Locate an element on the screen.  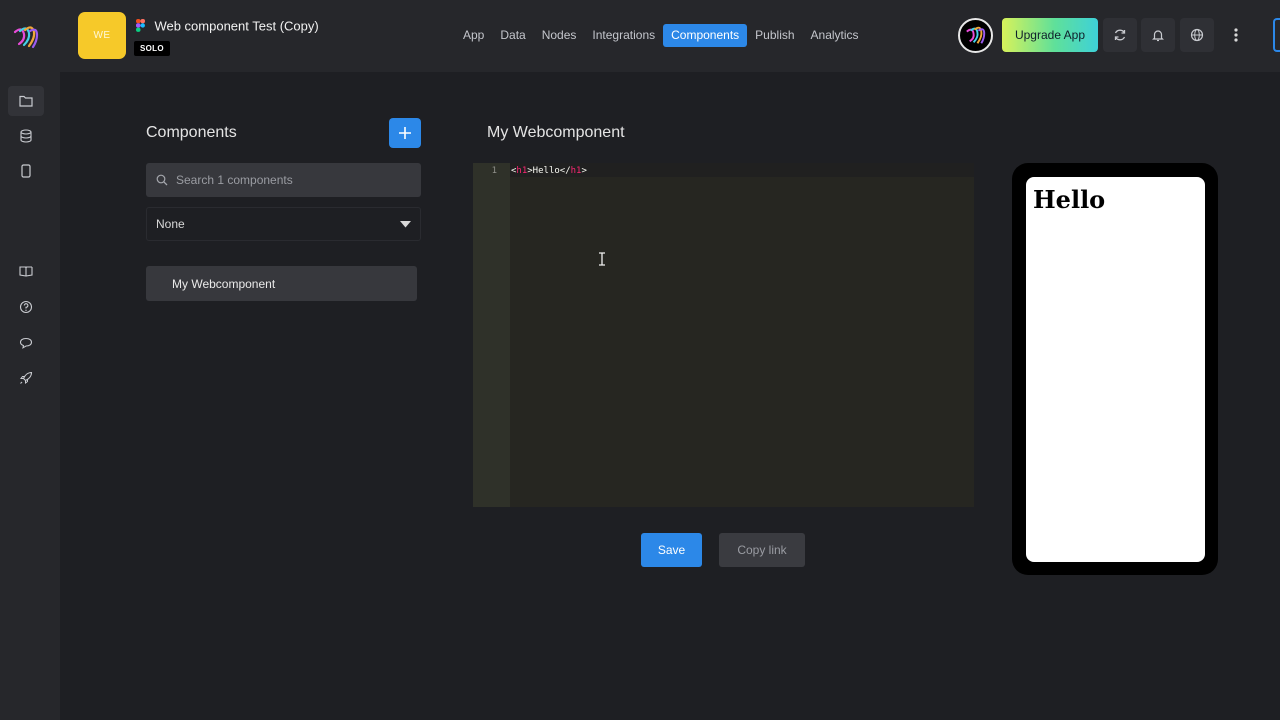
more-vertical-icon is located at coordinates (1236, 35).